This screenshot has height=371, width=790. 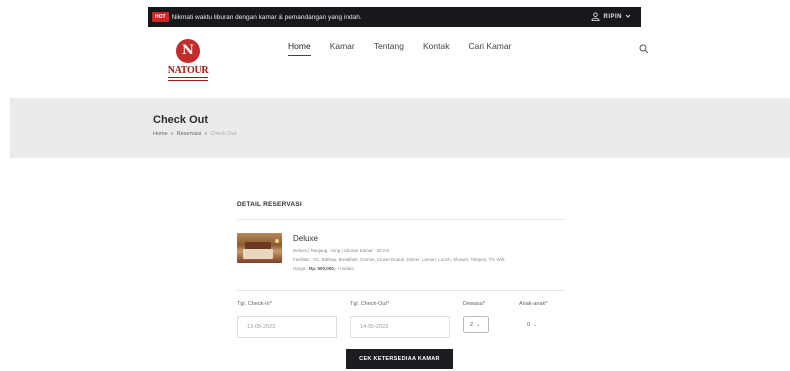 I want to click on checkin-label: Tgl. Check-In*, so click(x=254, y=304).